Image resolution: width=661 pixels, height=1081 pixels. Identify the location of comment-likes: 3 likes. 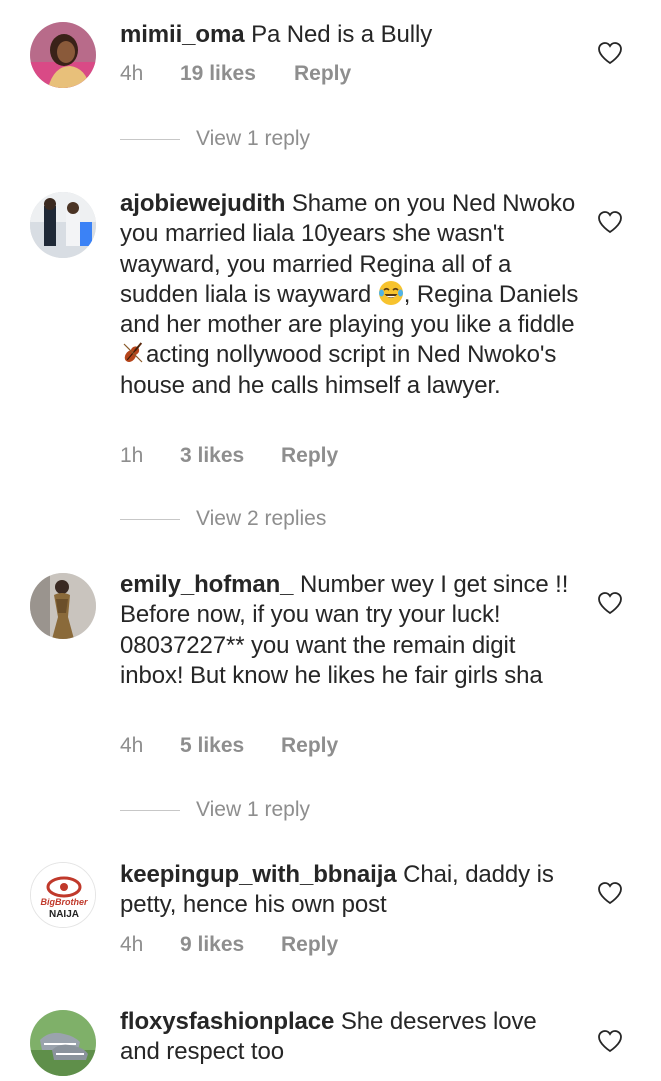
(230, 456).